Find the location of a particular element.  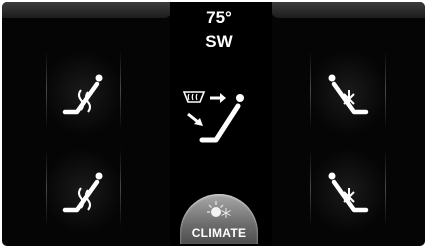

climate-label: CLIMATE is located at coordinates (219, 233).